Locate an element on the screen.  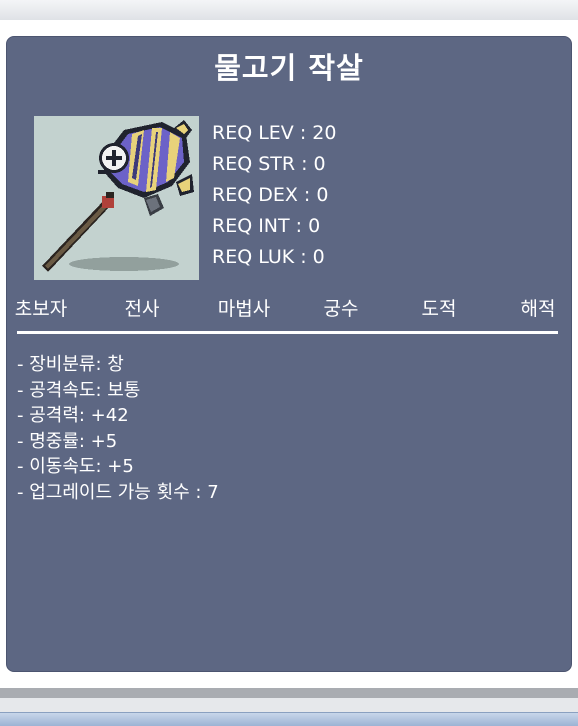
job-pirate: 해적 is located at coordinates (538, 309).